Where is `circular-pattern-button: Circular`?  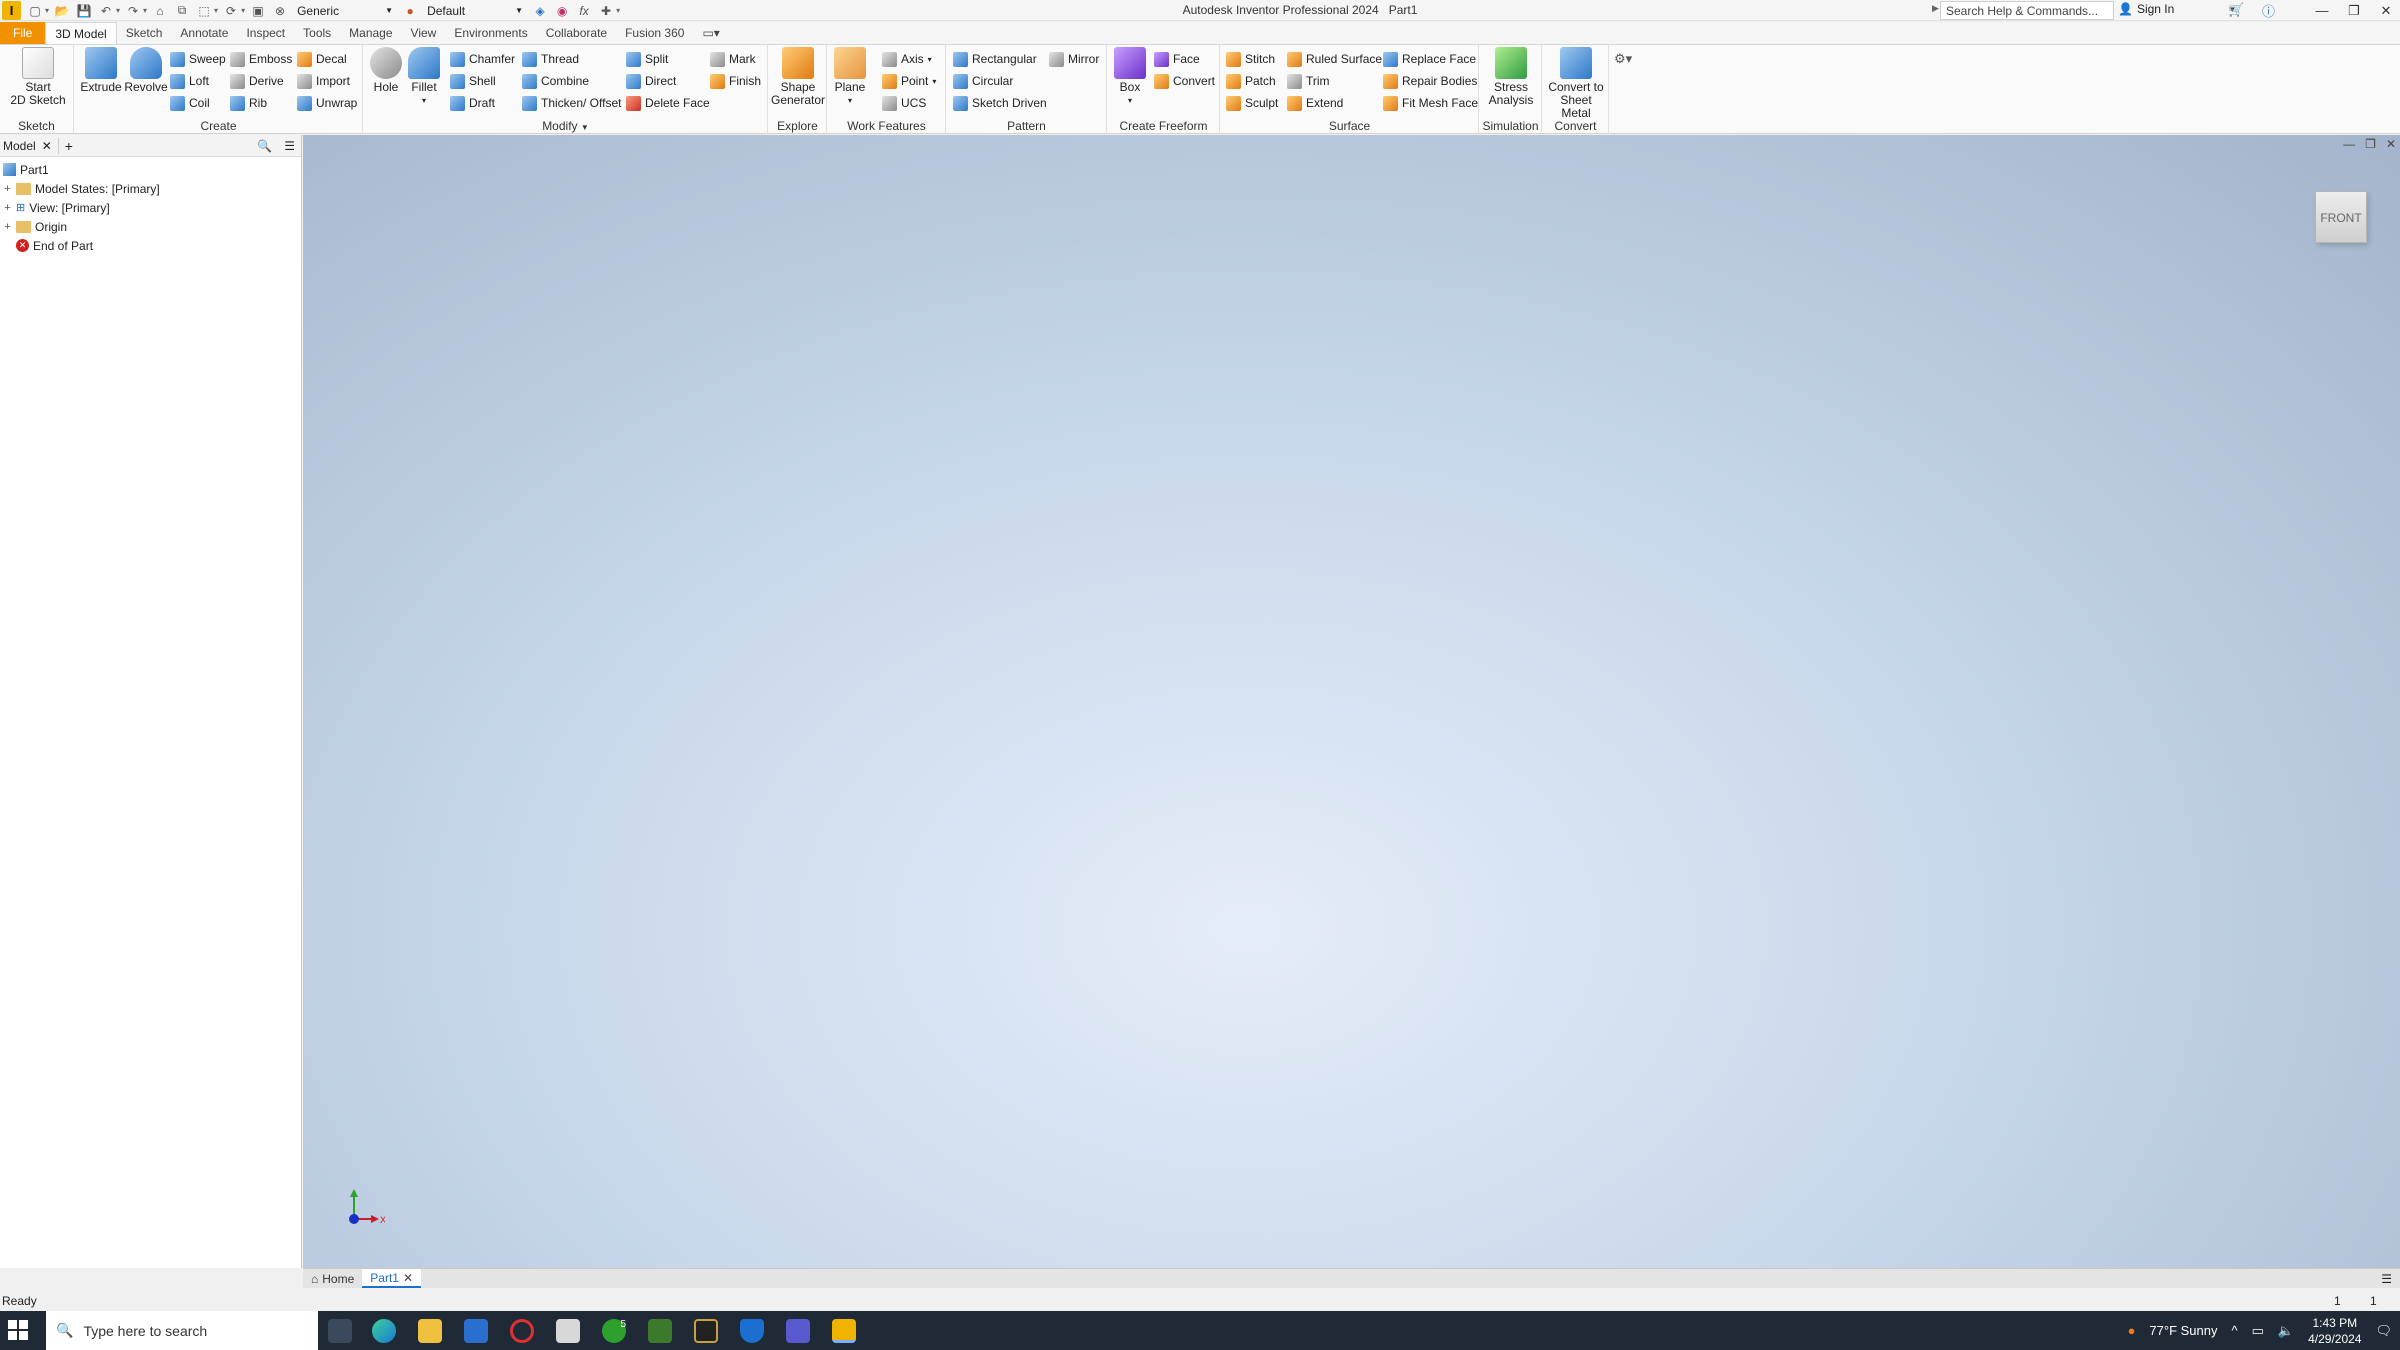
circular-pattern-button: Circular is located at coordinates (983, 81).